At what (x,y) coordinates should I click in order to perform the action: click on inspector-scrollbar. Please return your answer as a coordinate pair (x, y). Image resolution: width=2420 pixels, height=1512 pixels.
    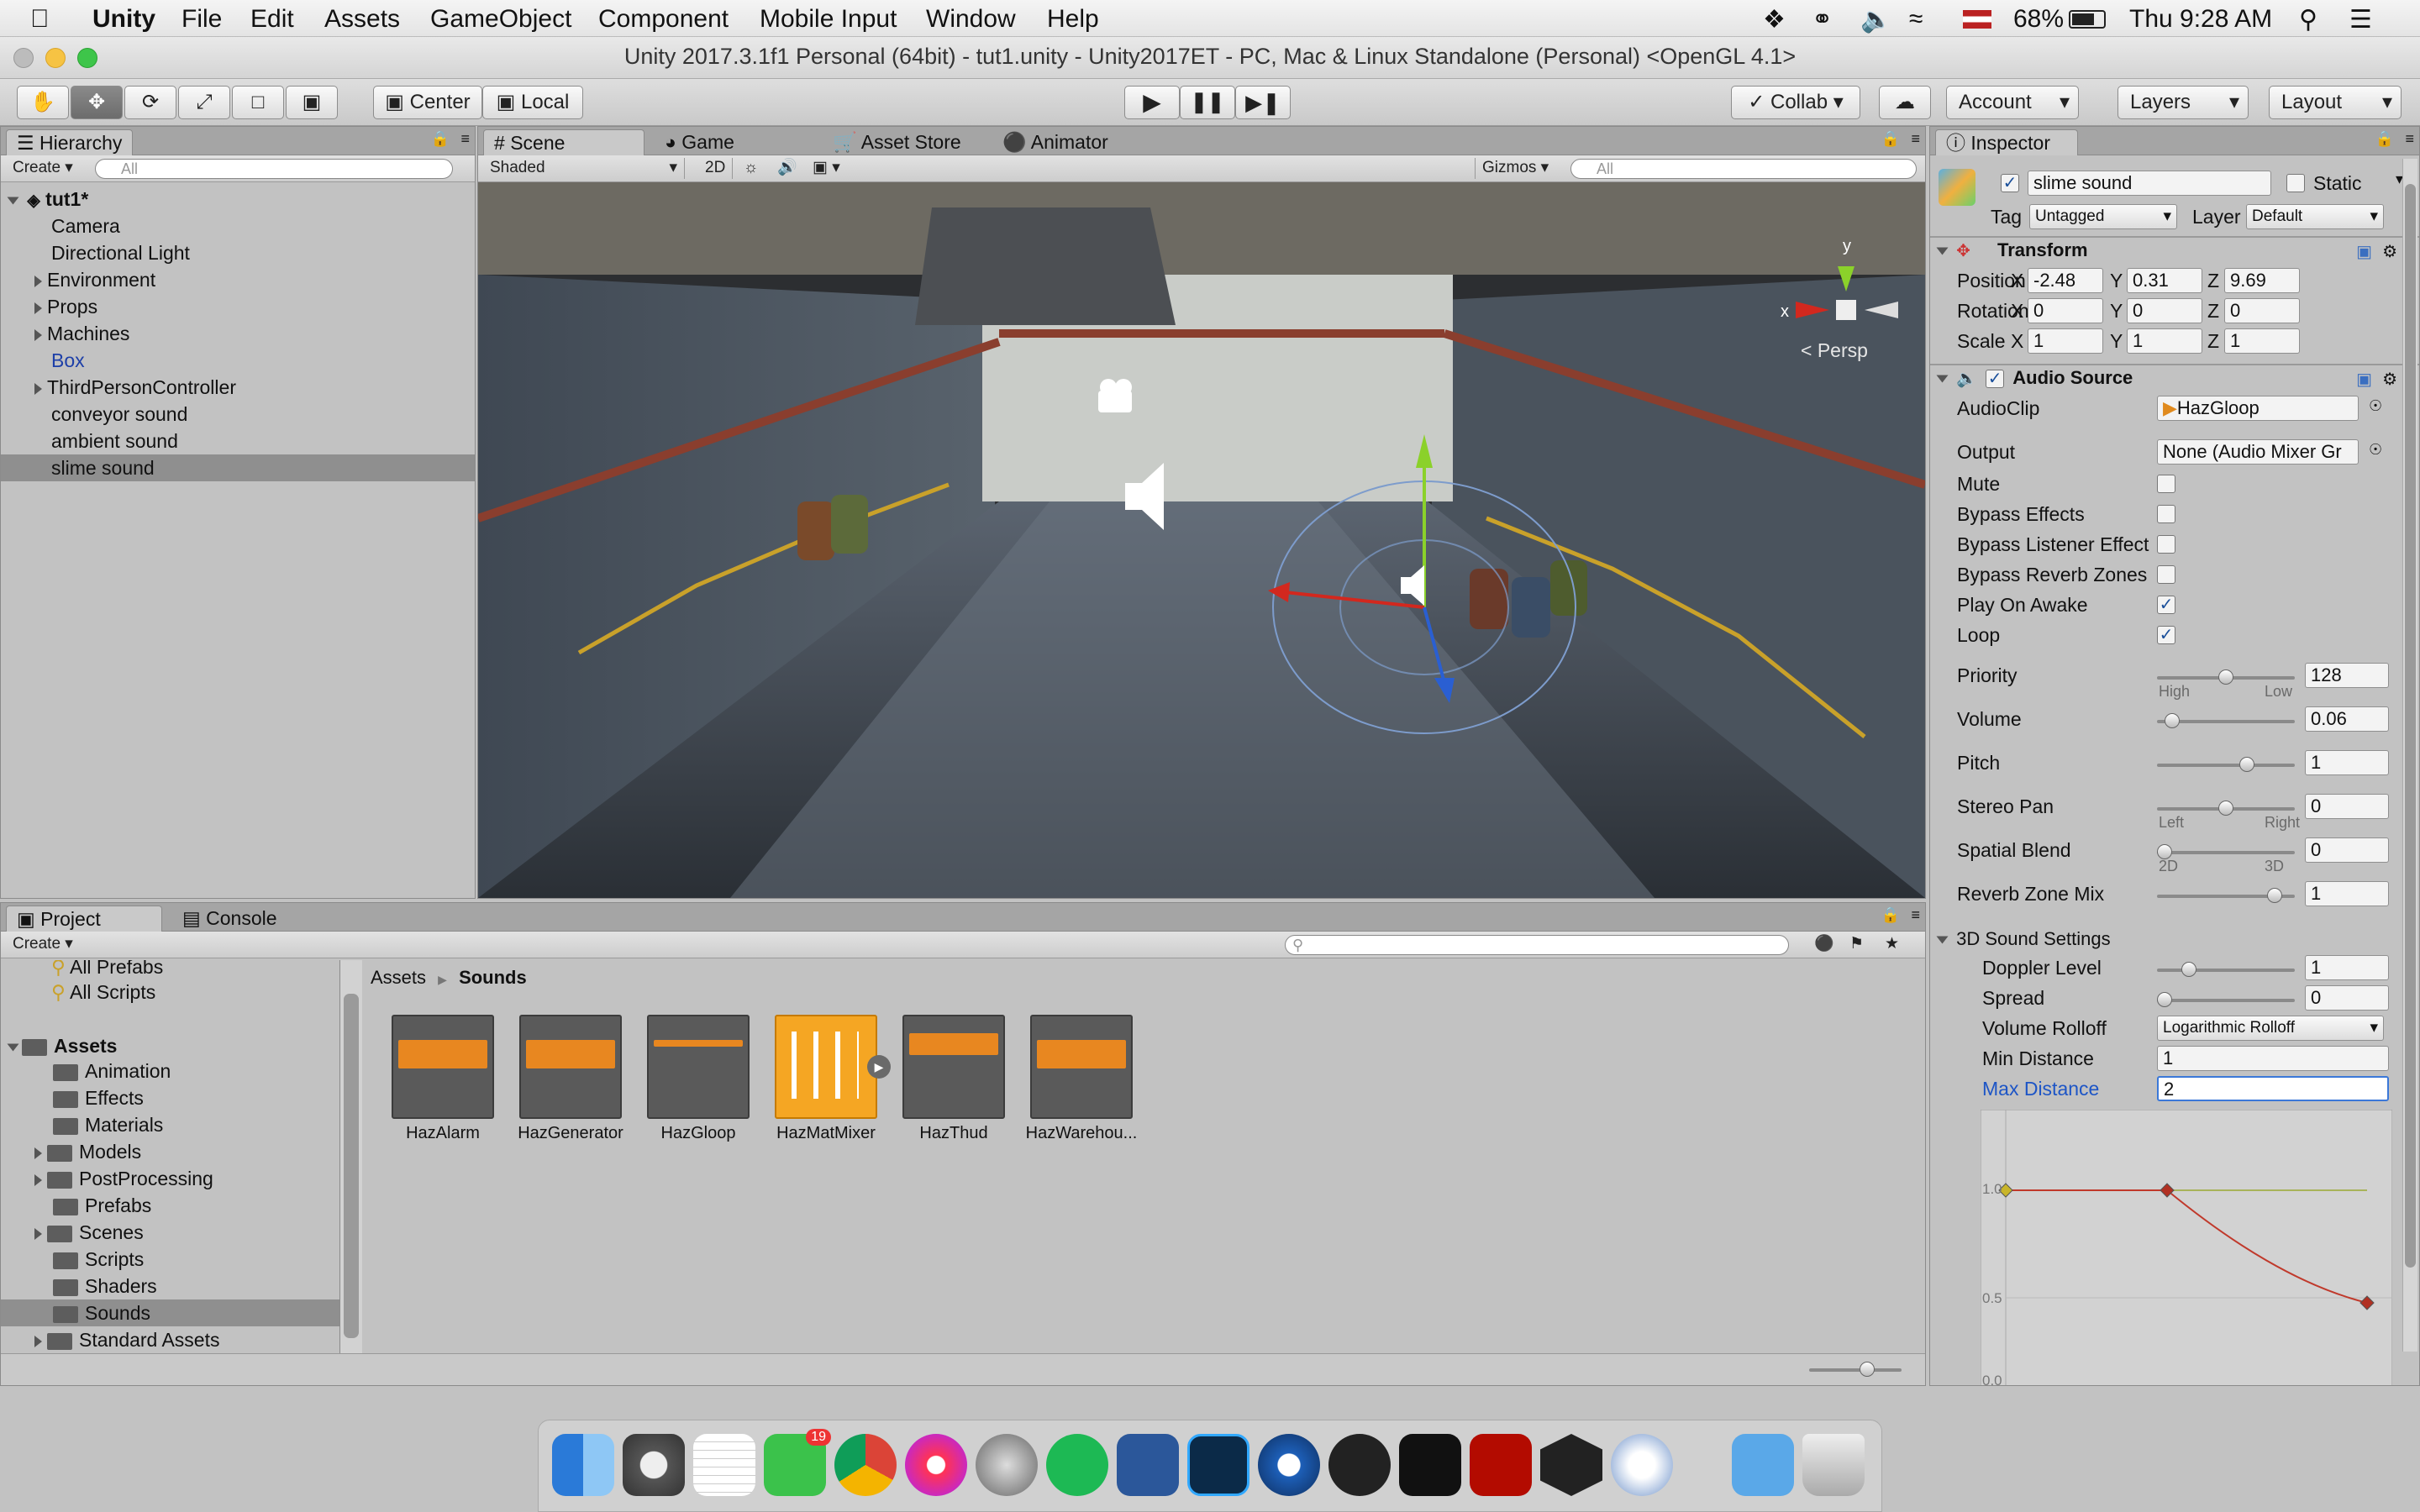
    Looking at the image, I should click on (2409, 755).